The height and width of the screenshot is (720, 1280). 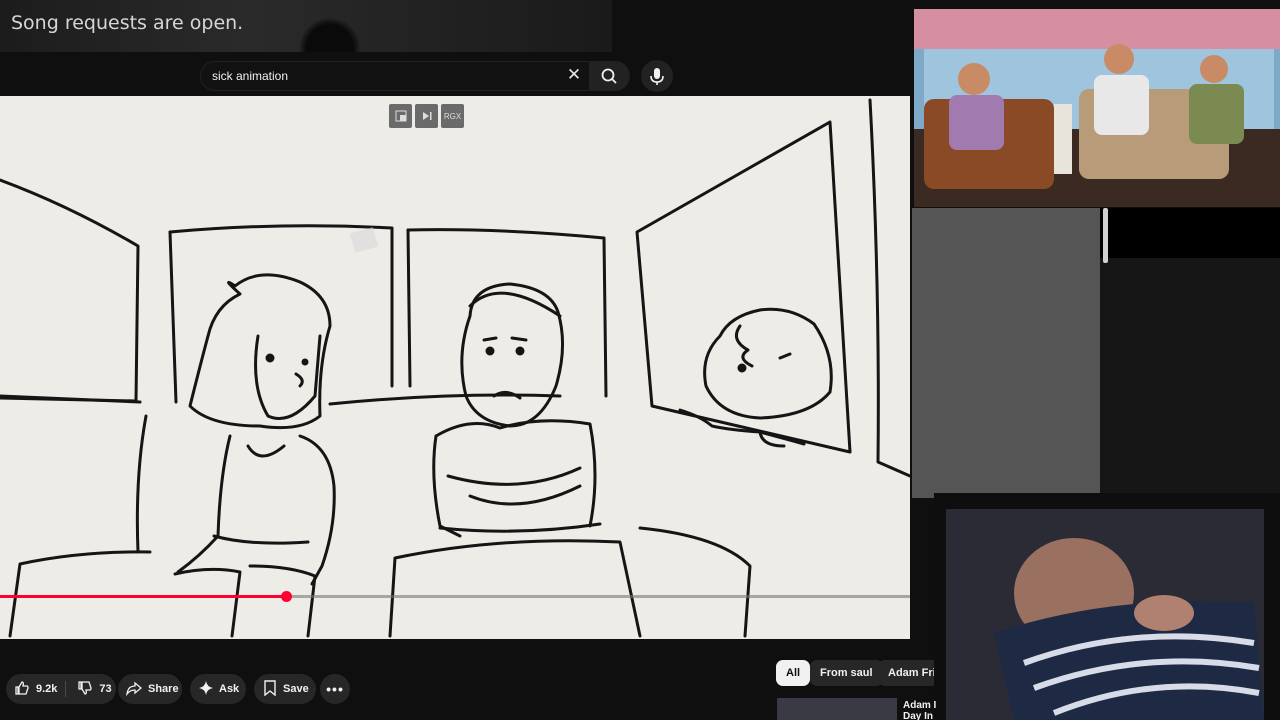 What do you see at coordinates (906, 673) in the screenshot?
I see `filter-chip-related: Adam Frie` at bounding box center [906, 673].